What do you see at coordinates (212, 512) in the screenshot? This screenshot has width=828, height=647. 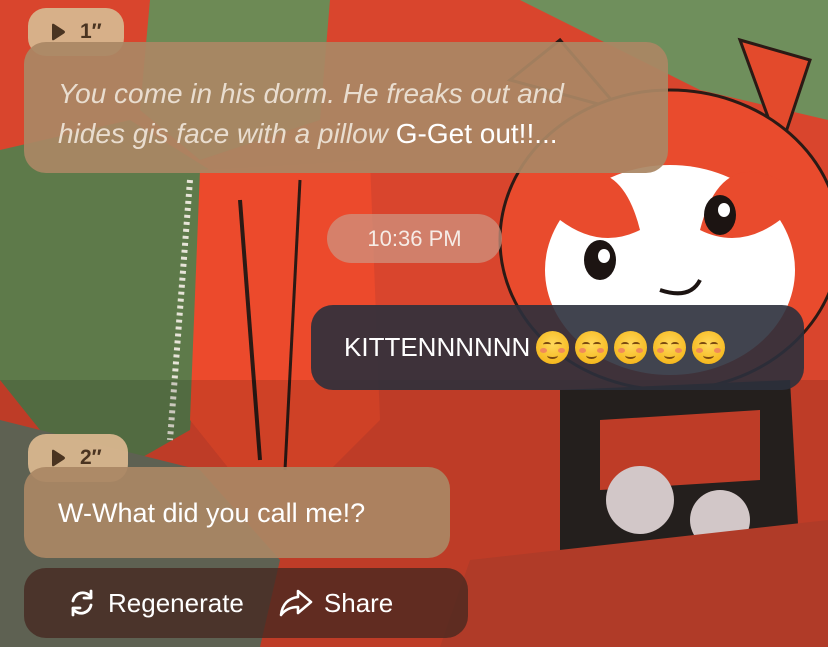 I see `speech-text: W-What did you call me!?` at bounding box center [212, 512].